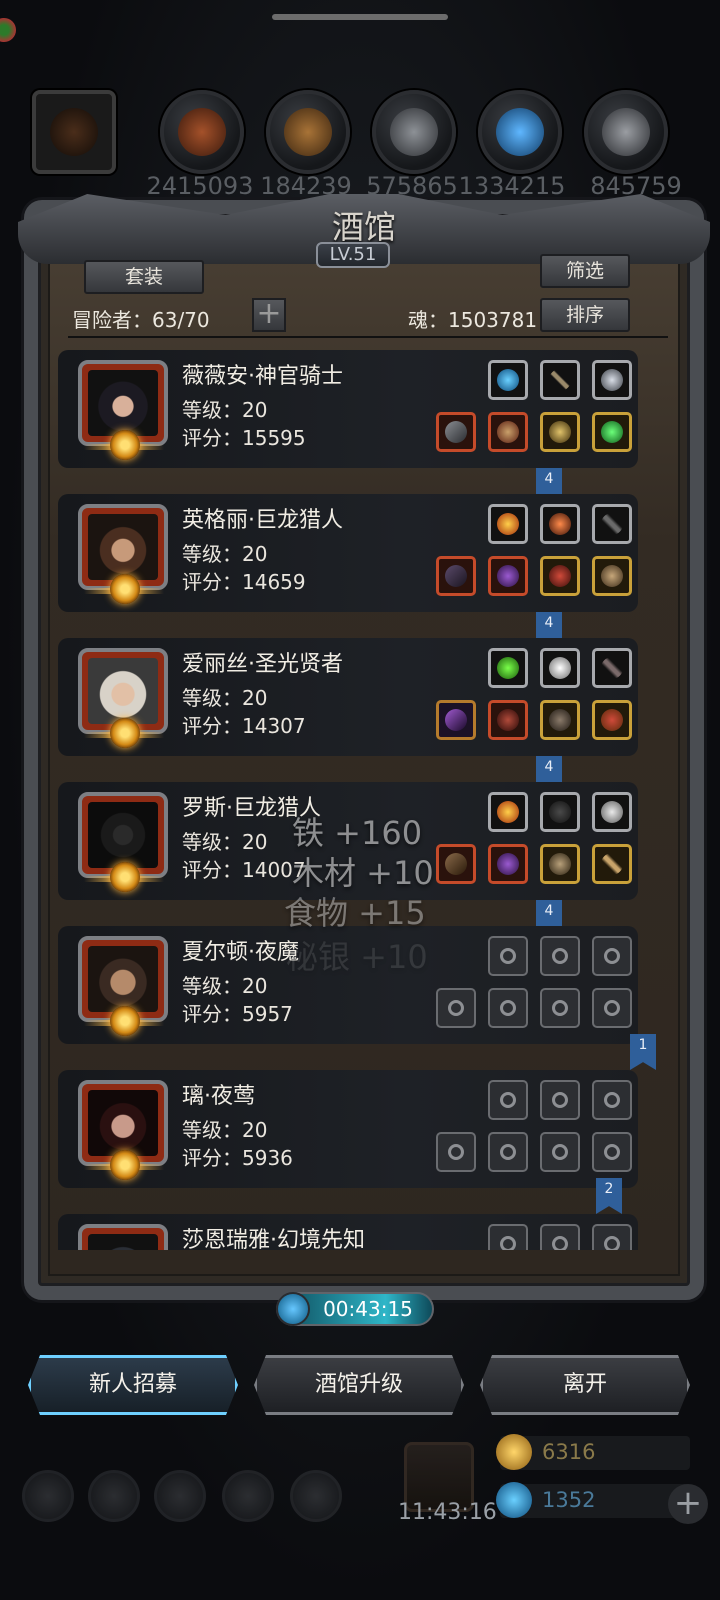 This screenshot has height=1600, width=720. I want to click on stone-icon, so click(414, 132).